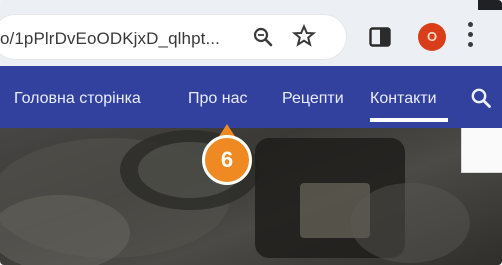 Image resolution: width=502 pixels, height=265 pixels. I want to click on dropdown-panel, so click(481, 150).